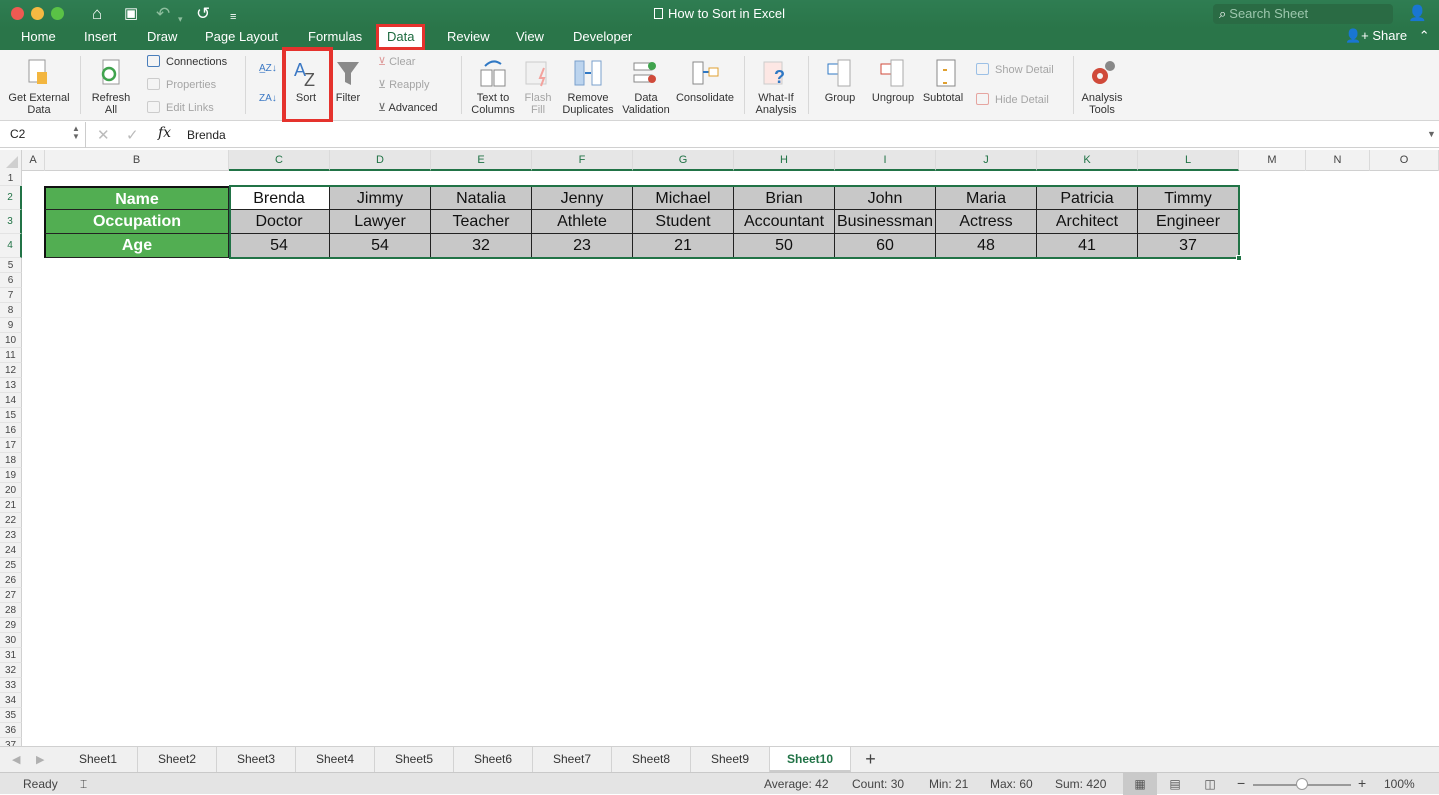 This screenshot has width=1439, height=795. Describe the element at coordinates (1302, 784) in the screenshot. I see `zoom-slider-thumb` at that location.